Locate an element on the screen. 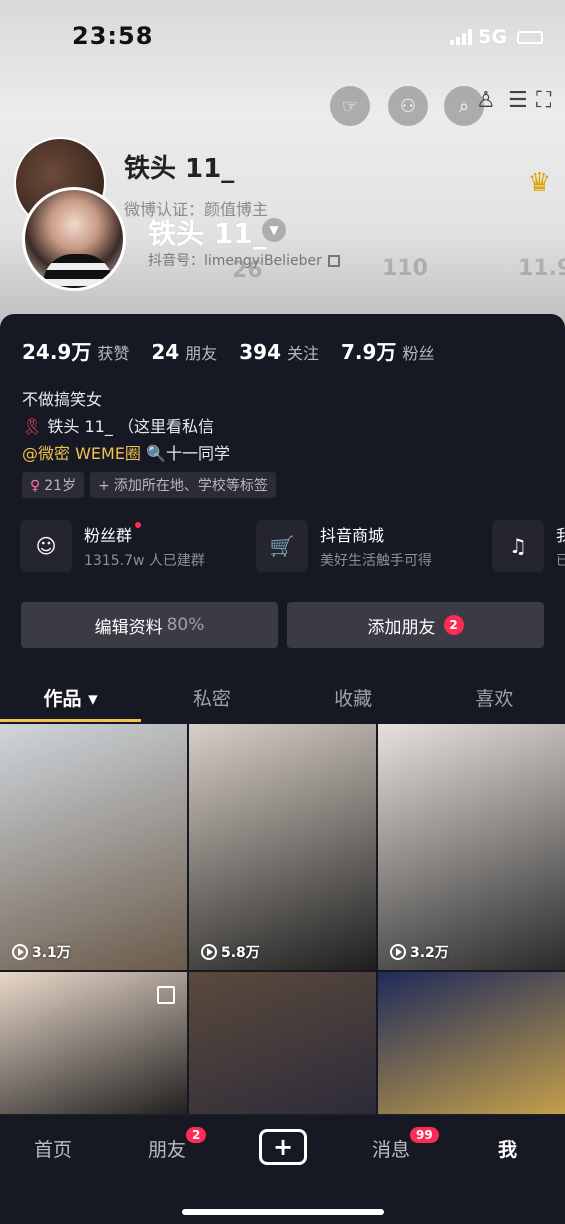 The height and width of the screenshot is (1224, 565). bio: 不做搞笑女 🎗 铁头 11_ （这里看私信 @微密 WEME圈 🔍十一同学 is located at coordinates (126, 426).